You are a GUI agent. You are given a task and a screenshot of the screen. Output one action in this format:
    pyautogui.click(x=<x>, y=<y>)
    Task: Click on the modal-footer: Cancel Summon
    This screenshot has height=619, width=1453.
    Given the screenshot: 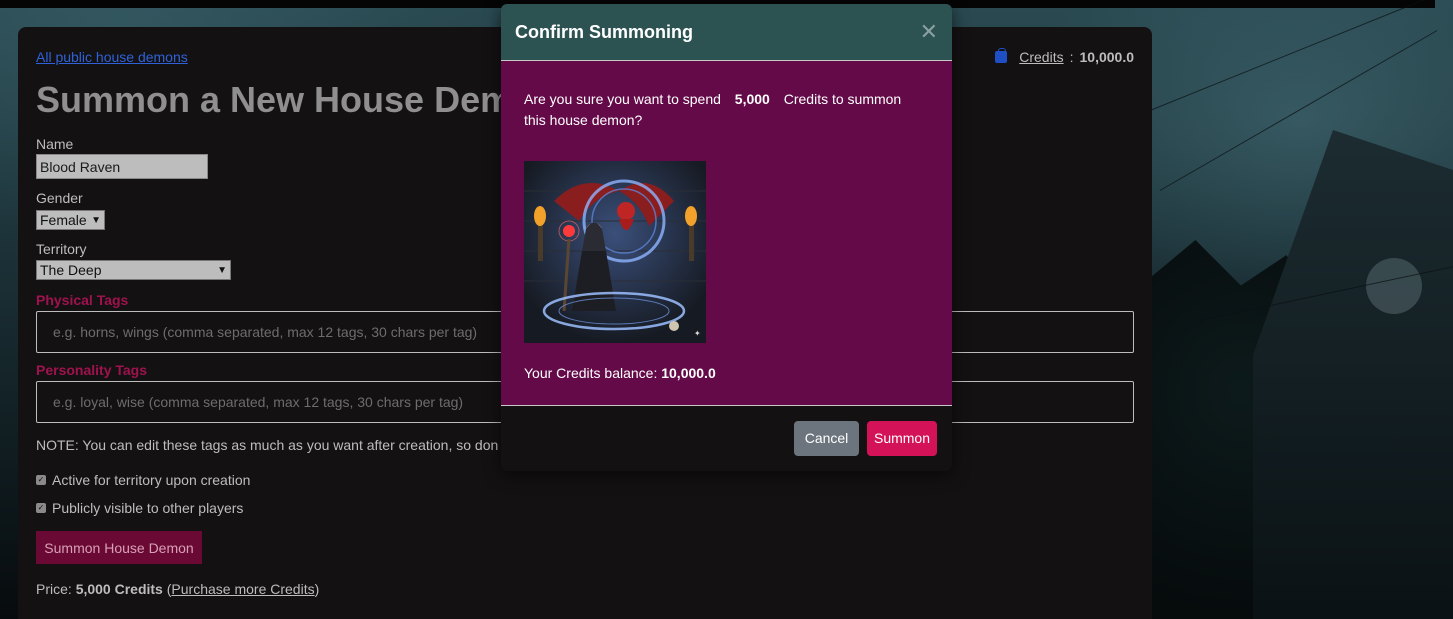 What is the action you would take?
    pyautogui.click(x=726, y=438)
    